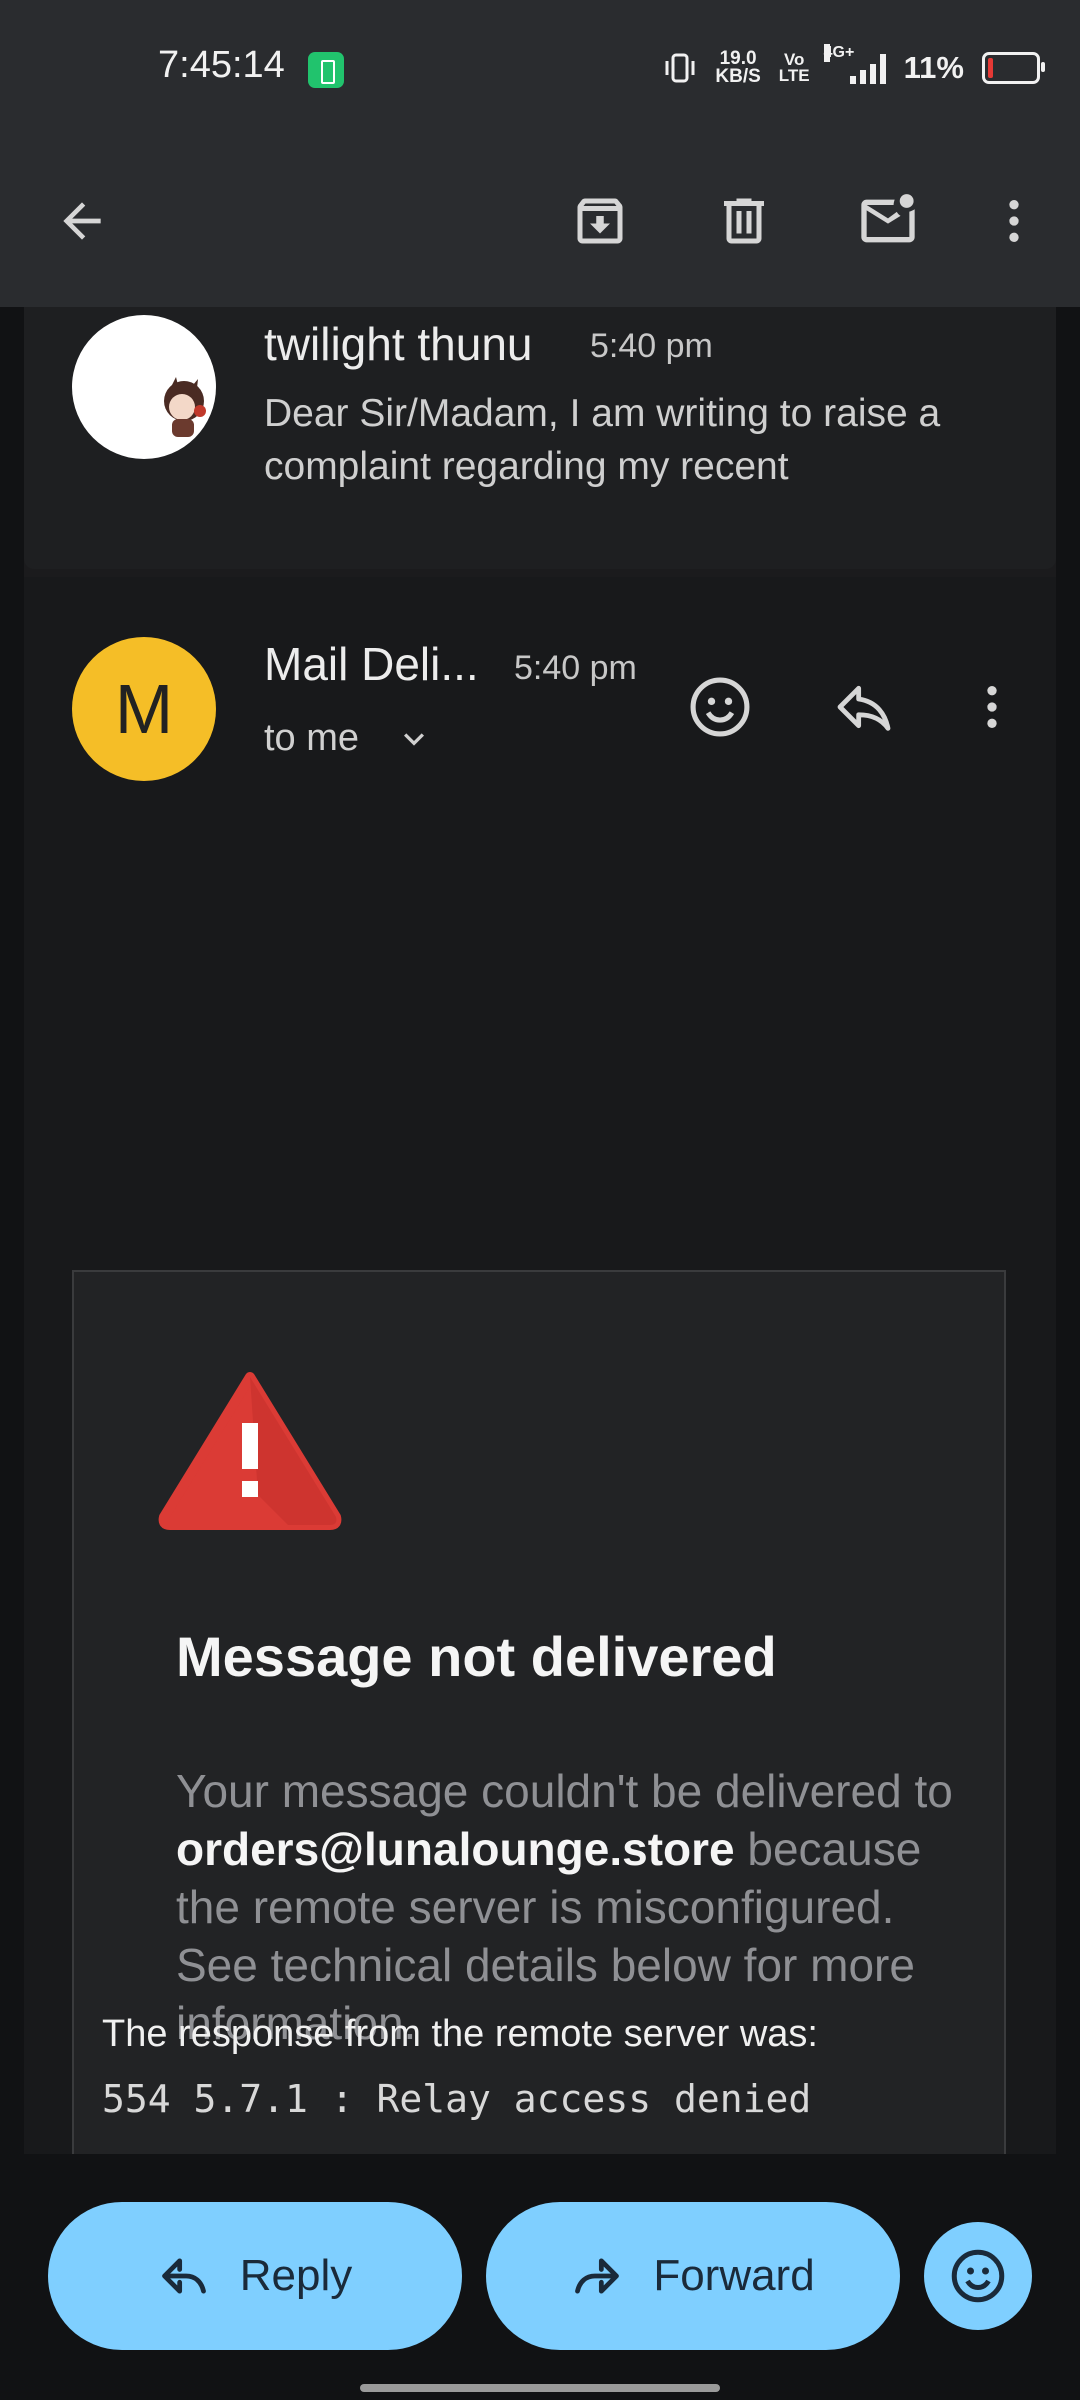  Describe the element at coordinates (398, 344) in the screenshot. I see `sender-name: twilight thunu` at that location.